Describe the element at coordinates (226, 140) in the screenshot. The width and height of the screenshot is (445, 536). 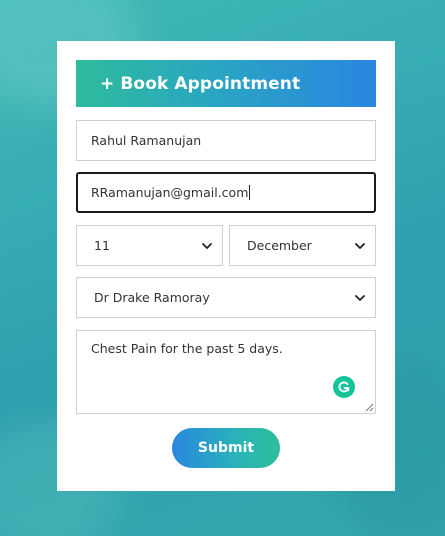
I see `name-field: Rahul Ramanujan` at that location.